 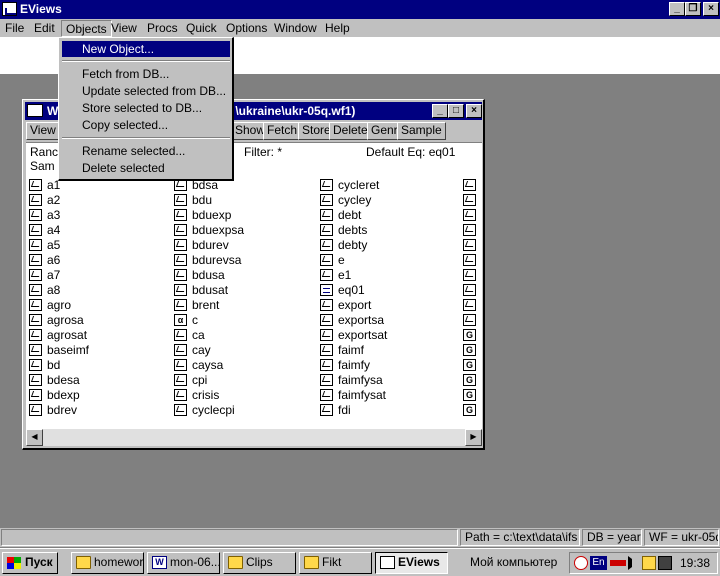 What do you see at coordinates (63, 395) in the screenshot?
I see `object-name: bdexp` at bounding box center [63, 395].